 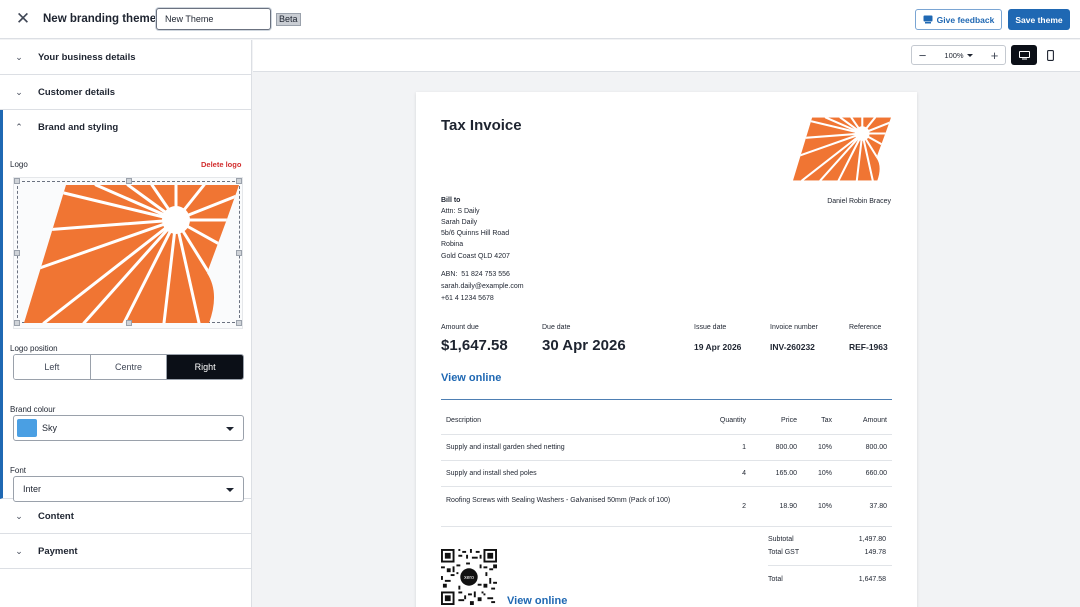 What do you see at coordinates (481, 125) in the screenshot?
I see `invoice-title: Tax Invoice` at bounding box center [481, 125].